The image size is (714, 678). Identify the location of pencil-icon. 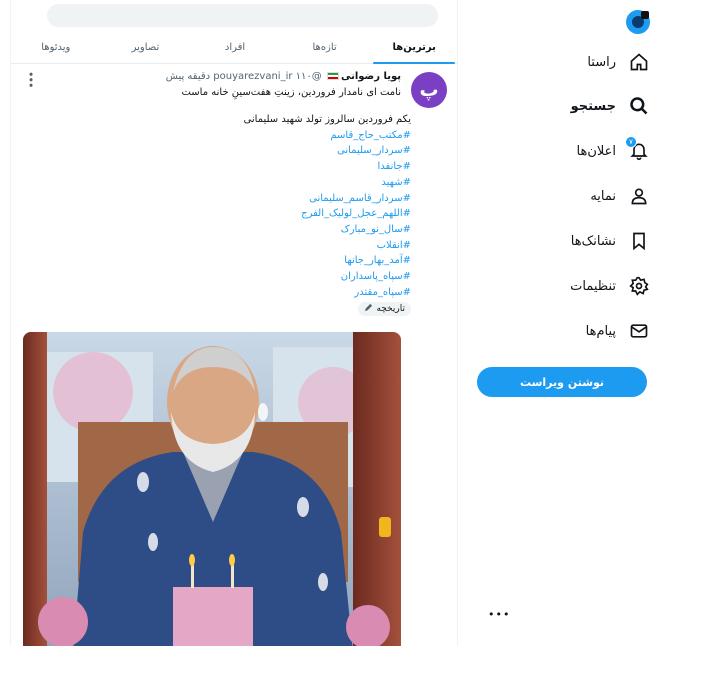
(368, 309).